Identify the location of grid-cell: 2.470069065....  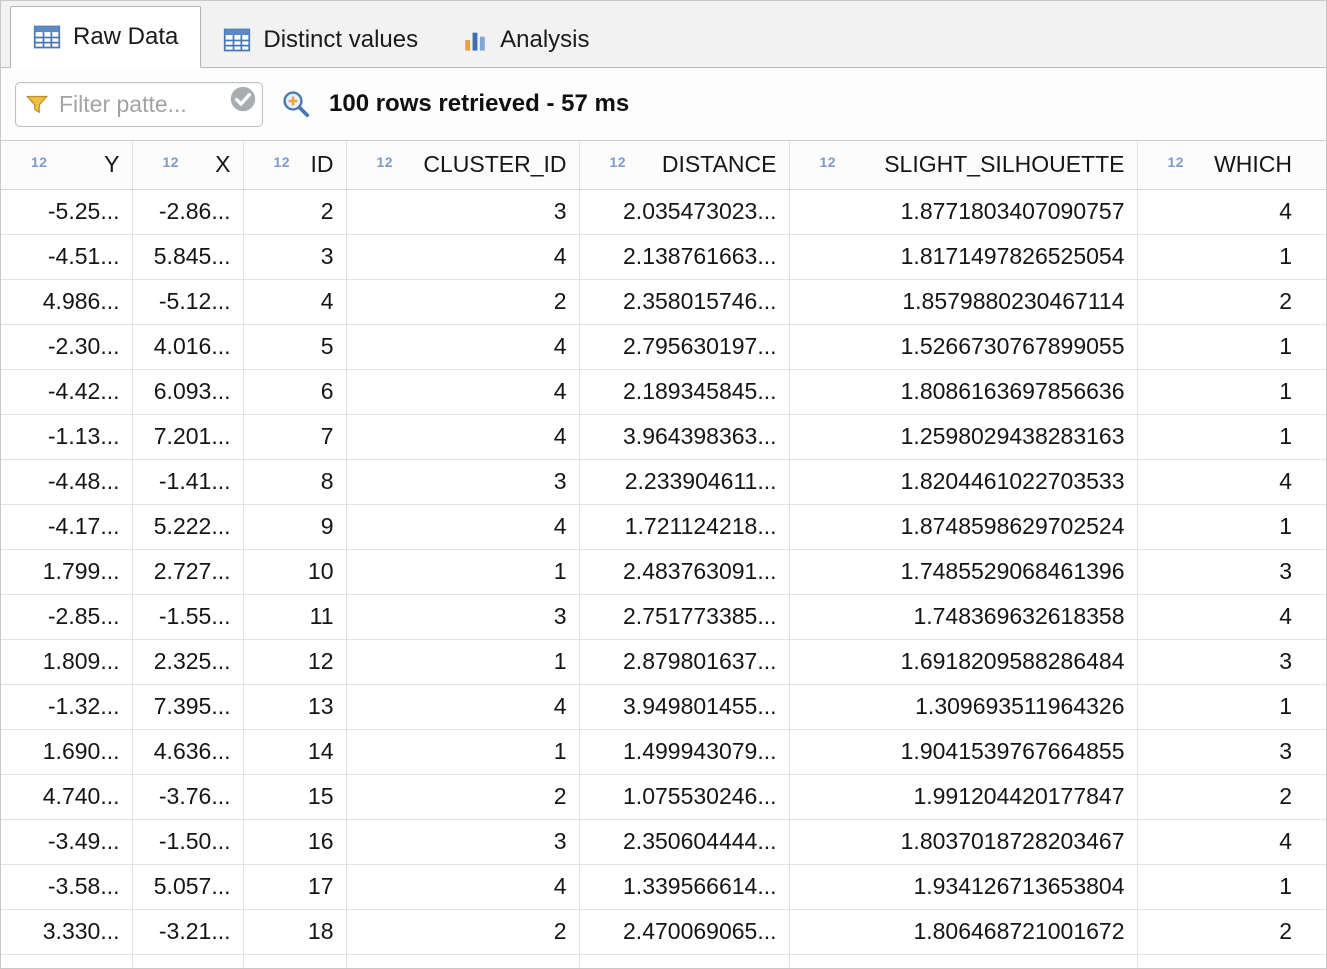
(684, 932).